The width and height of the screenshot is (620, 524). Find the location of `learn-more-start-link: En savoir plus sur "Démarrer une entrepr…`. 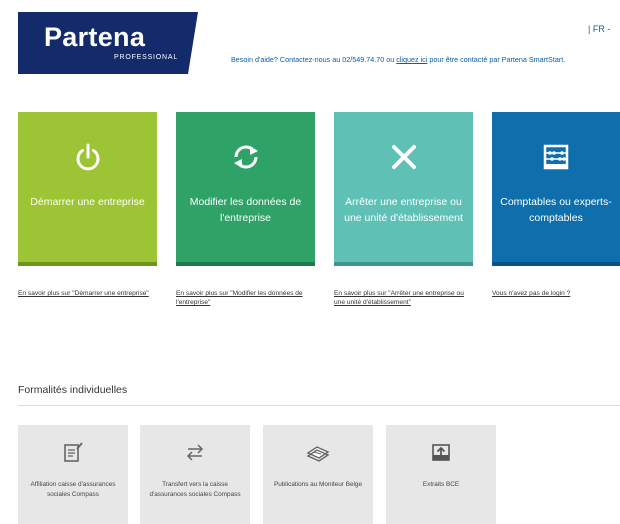

learn-more-start-link: En savoir plus sur "Démarrer une entrepr… is located at coordinates (85, 293).